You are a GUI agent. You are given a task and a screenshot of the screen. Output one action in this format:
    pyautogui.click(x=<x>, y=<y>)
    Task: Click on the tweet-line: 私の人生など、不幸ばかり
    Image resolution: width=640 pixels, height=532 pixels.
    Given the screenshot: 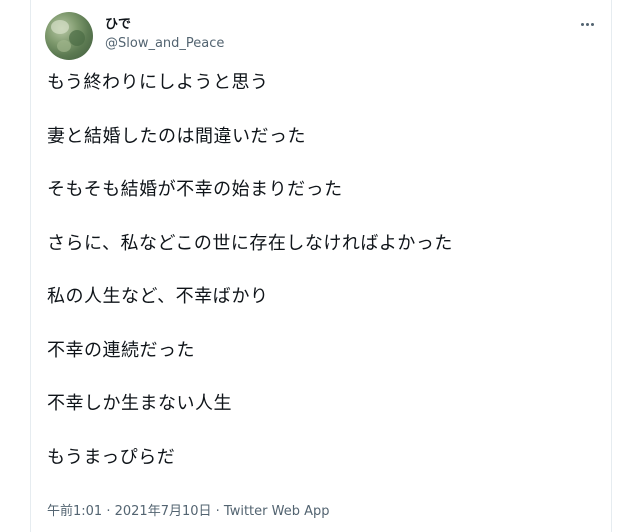 What is the action you would take?
    pyautogui.click(x=158, y=296)
    